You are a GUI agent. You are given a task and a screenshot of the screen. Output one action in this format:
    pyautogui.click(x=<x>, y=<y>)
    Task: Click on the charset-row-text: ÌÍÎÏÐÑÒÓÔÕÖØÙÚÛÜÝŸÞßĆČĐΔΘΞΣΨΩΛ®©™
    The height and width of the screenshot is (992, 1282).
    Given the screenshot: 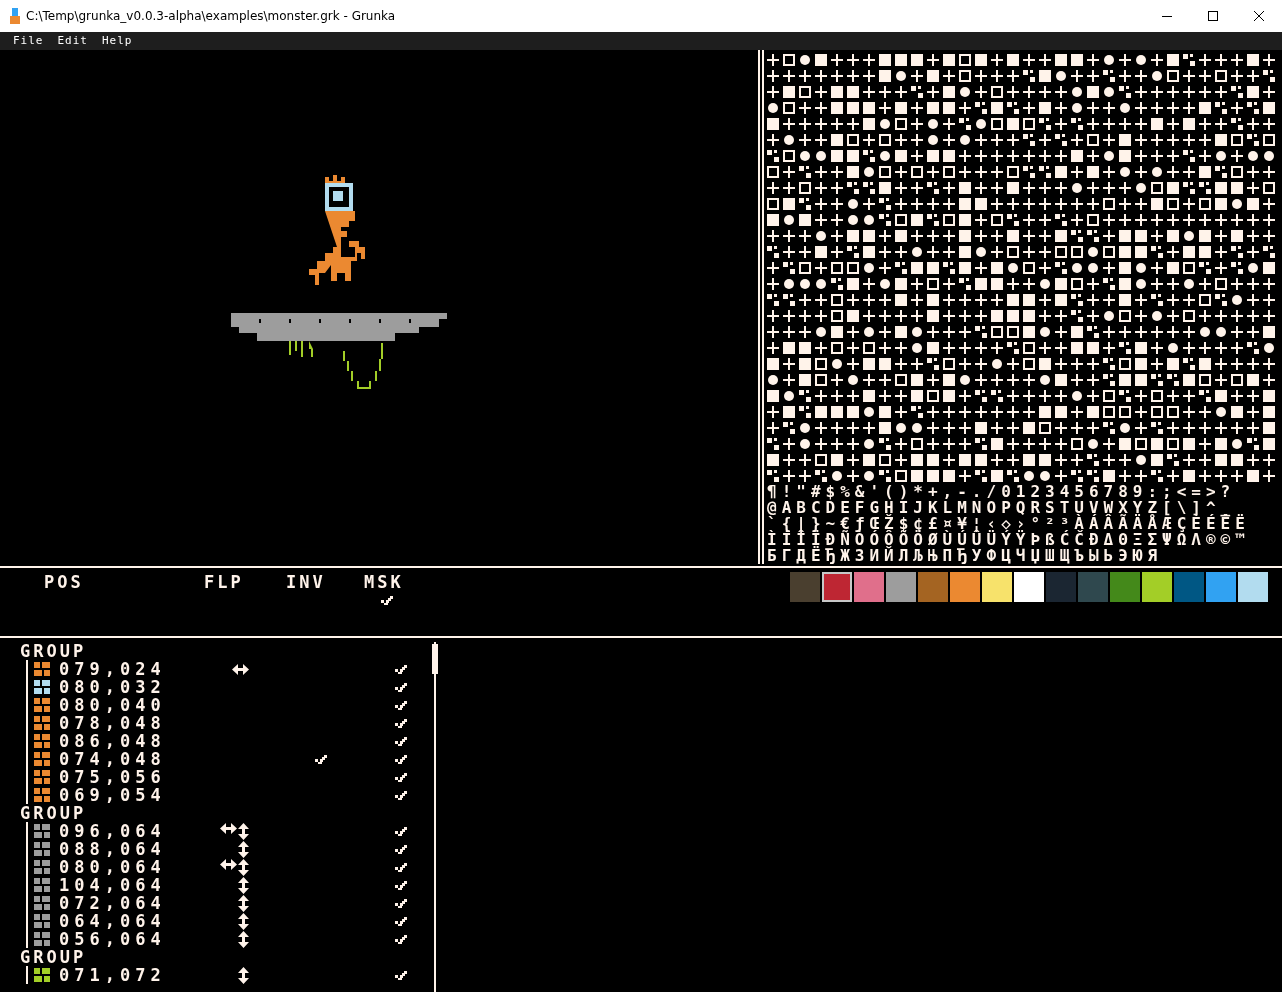 What is the action you would take?
    pyautogui.click(x=1008, y=539)
    